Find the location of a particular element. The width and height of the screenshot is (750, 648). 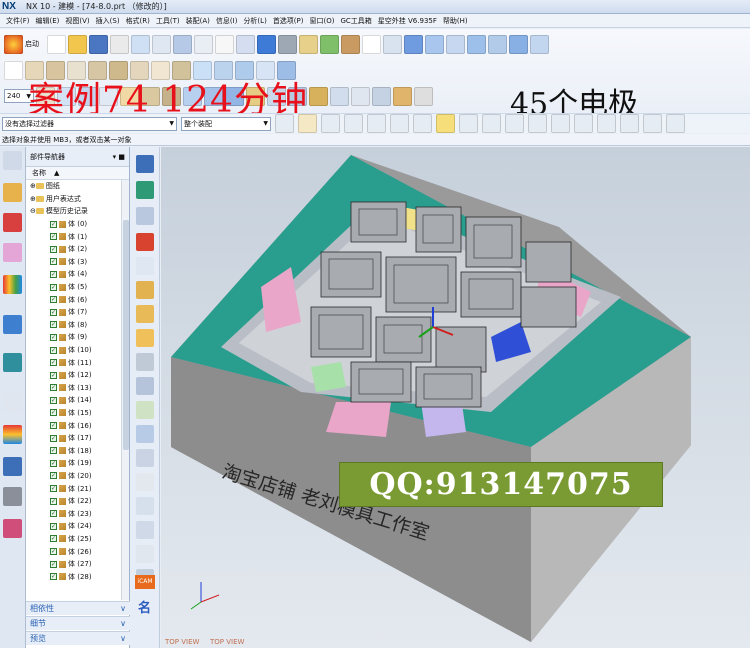

select-icon is located at coordinates (13, 70).